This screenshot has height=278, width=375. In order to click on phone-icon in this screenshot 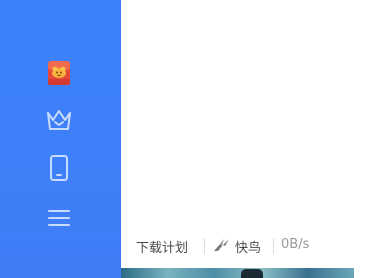, I will do `click(59, 168)`.